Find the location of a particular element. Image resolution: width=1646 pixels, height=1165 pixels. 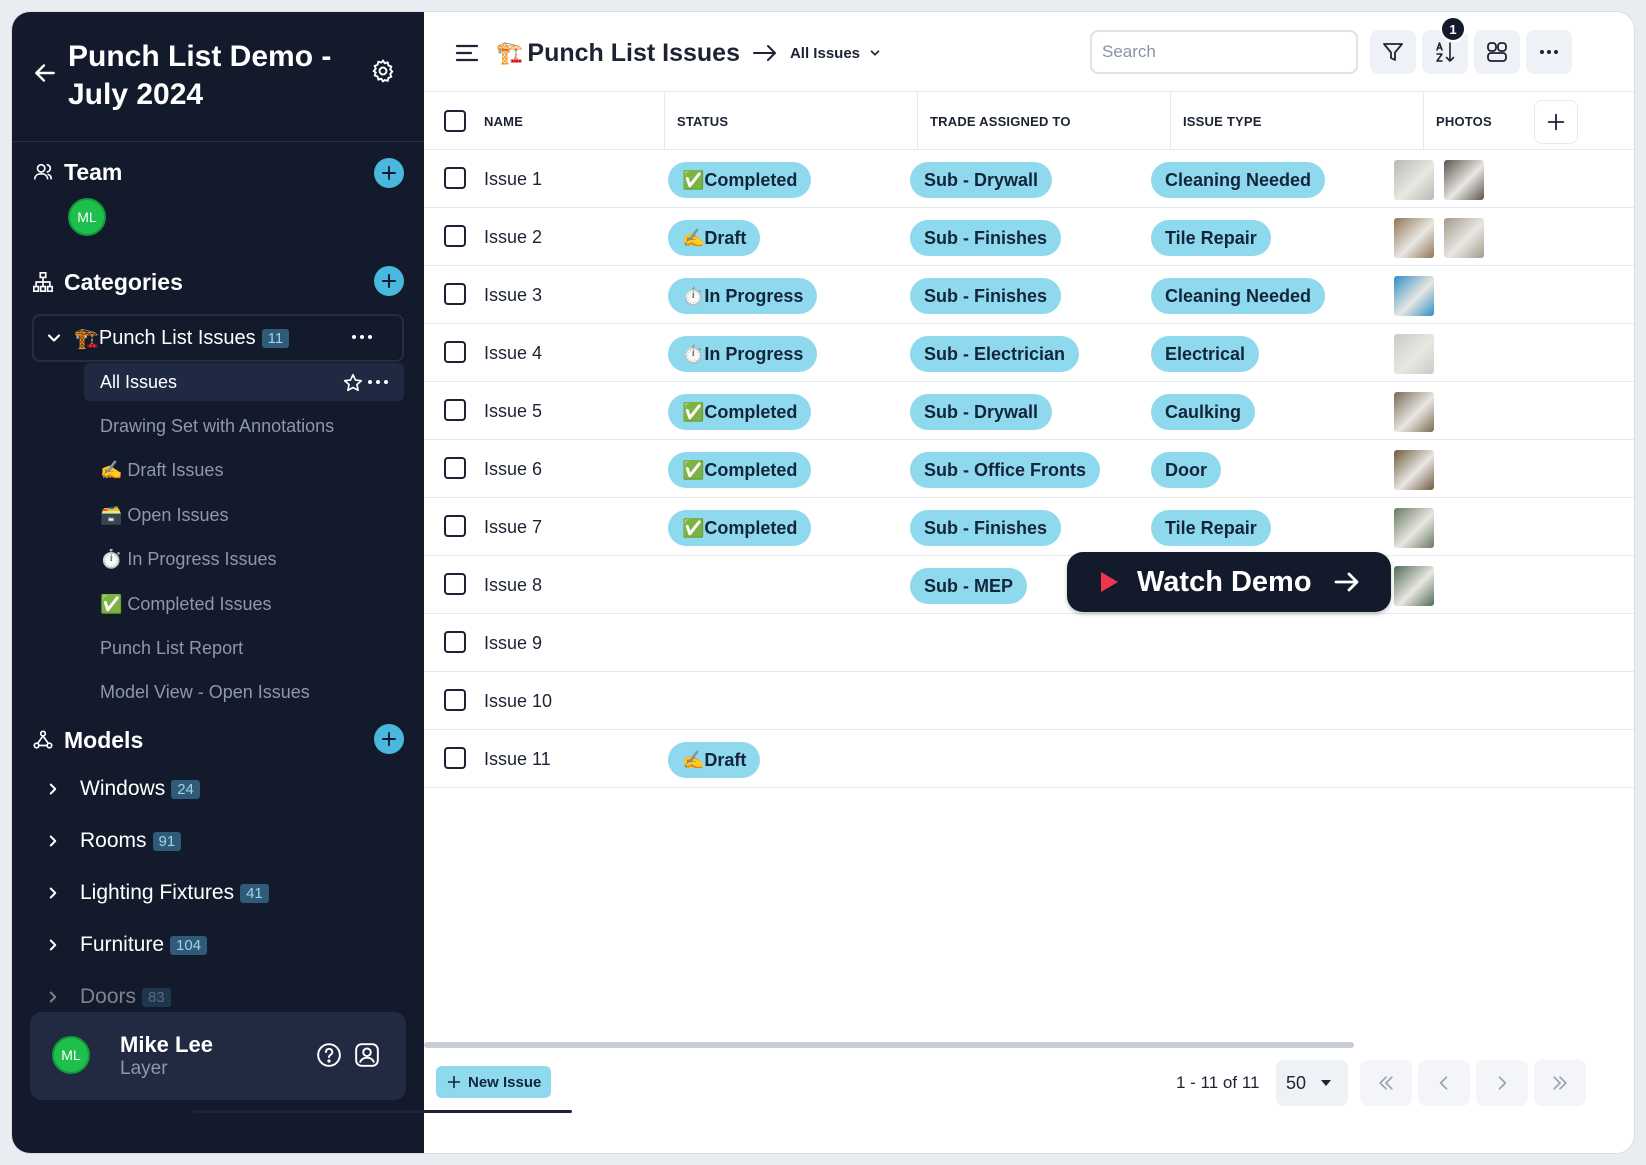

issue-name: Issue 2 is located at coordinates (513, 237).